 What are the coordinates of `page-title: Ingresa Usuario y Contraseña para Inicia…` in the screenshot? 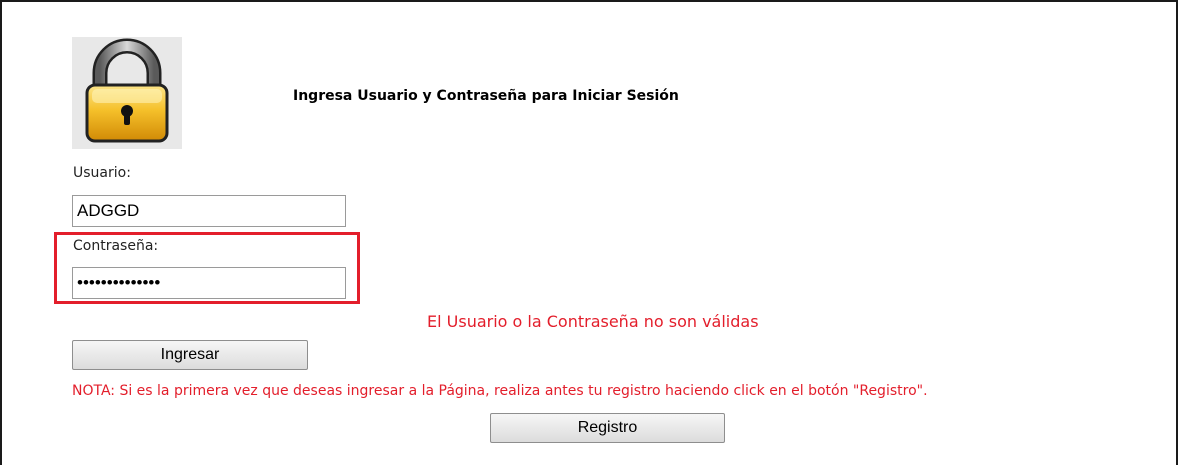 It's located at (486, 96).